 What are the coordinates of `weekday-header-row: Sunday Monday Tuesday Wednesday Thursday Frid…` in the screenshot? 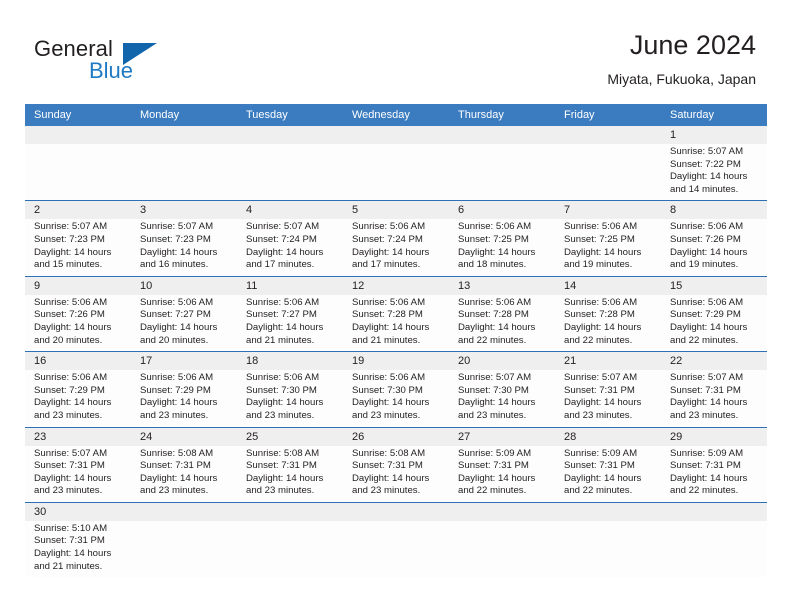 It's located at (396, 115).